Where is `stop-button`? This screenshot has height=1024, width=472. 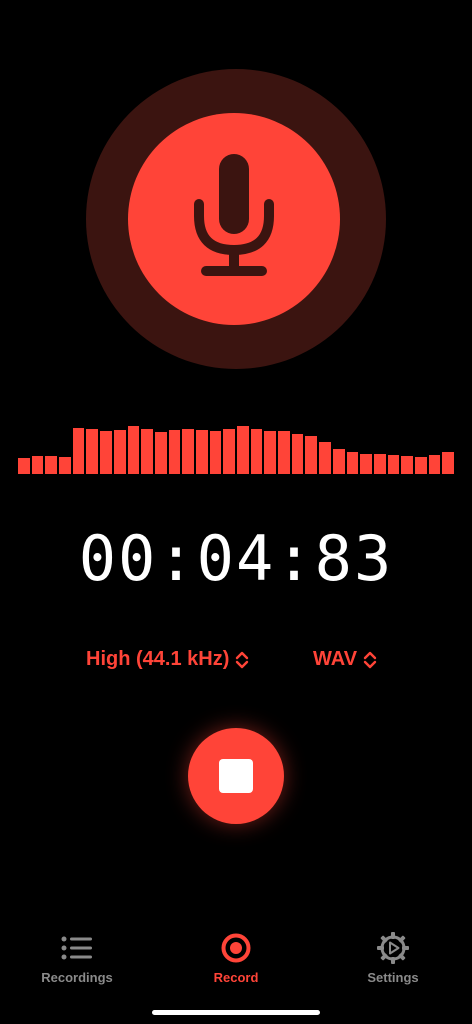 stop-button is located at coordinates (236, 776).